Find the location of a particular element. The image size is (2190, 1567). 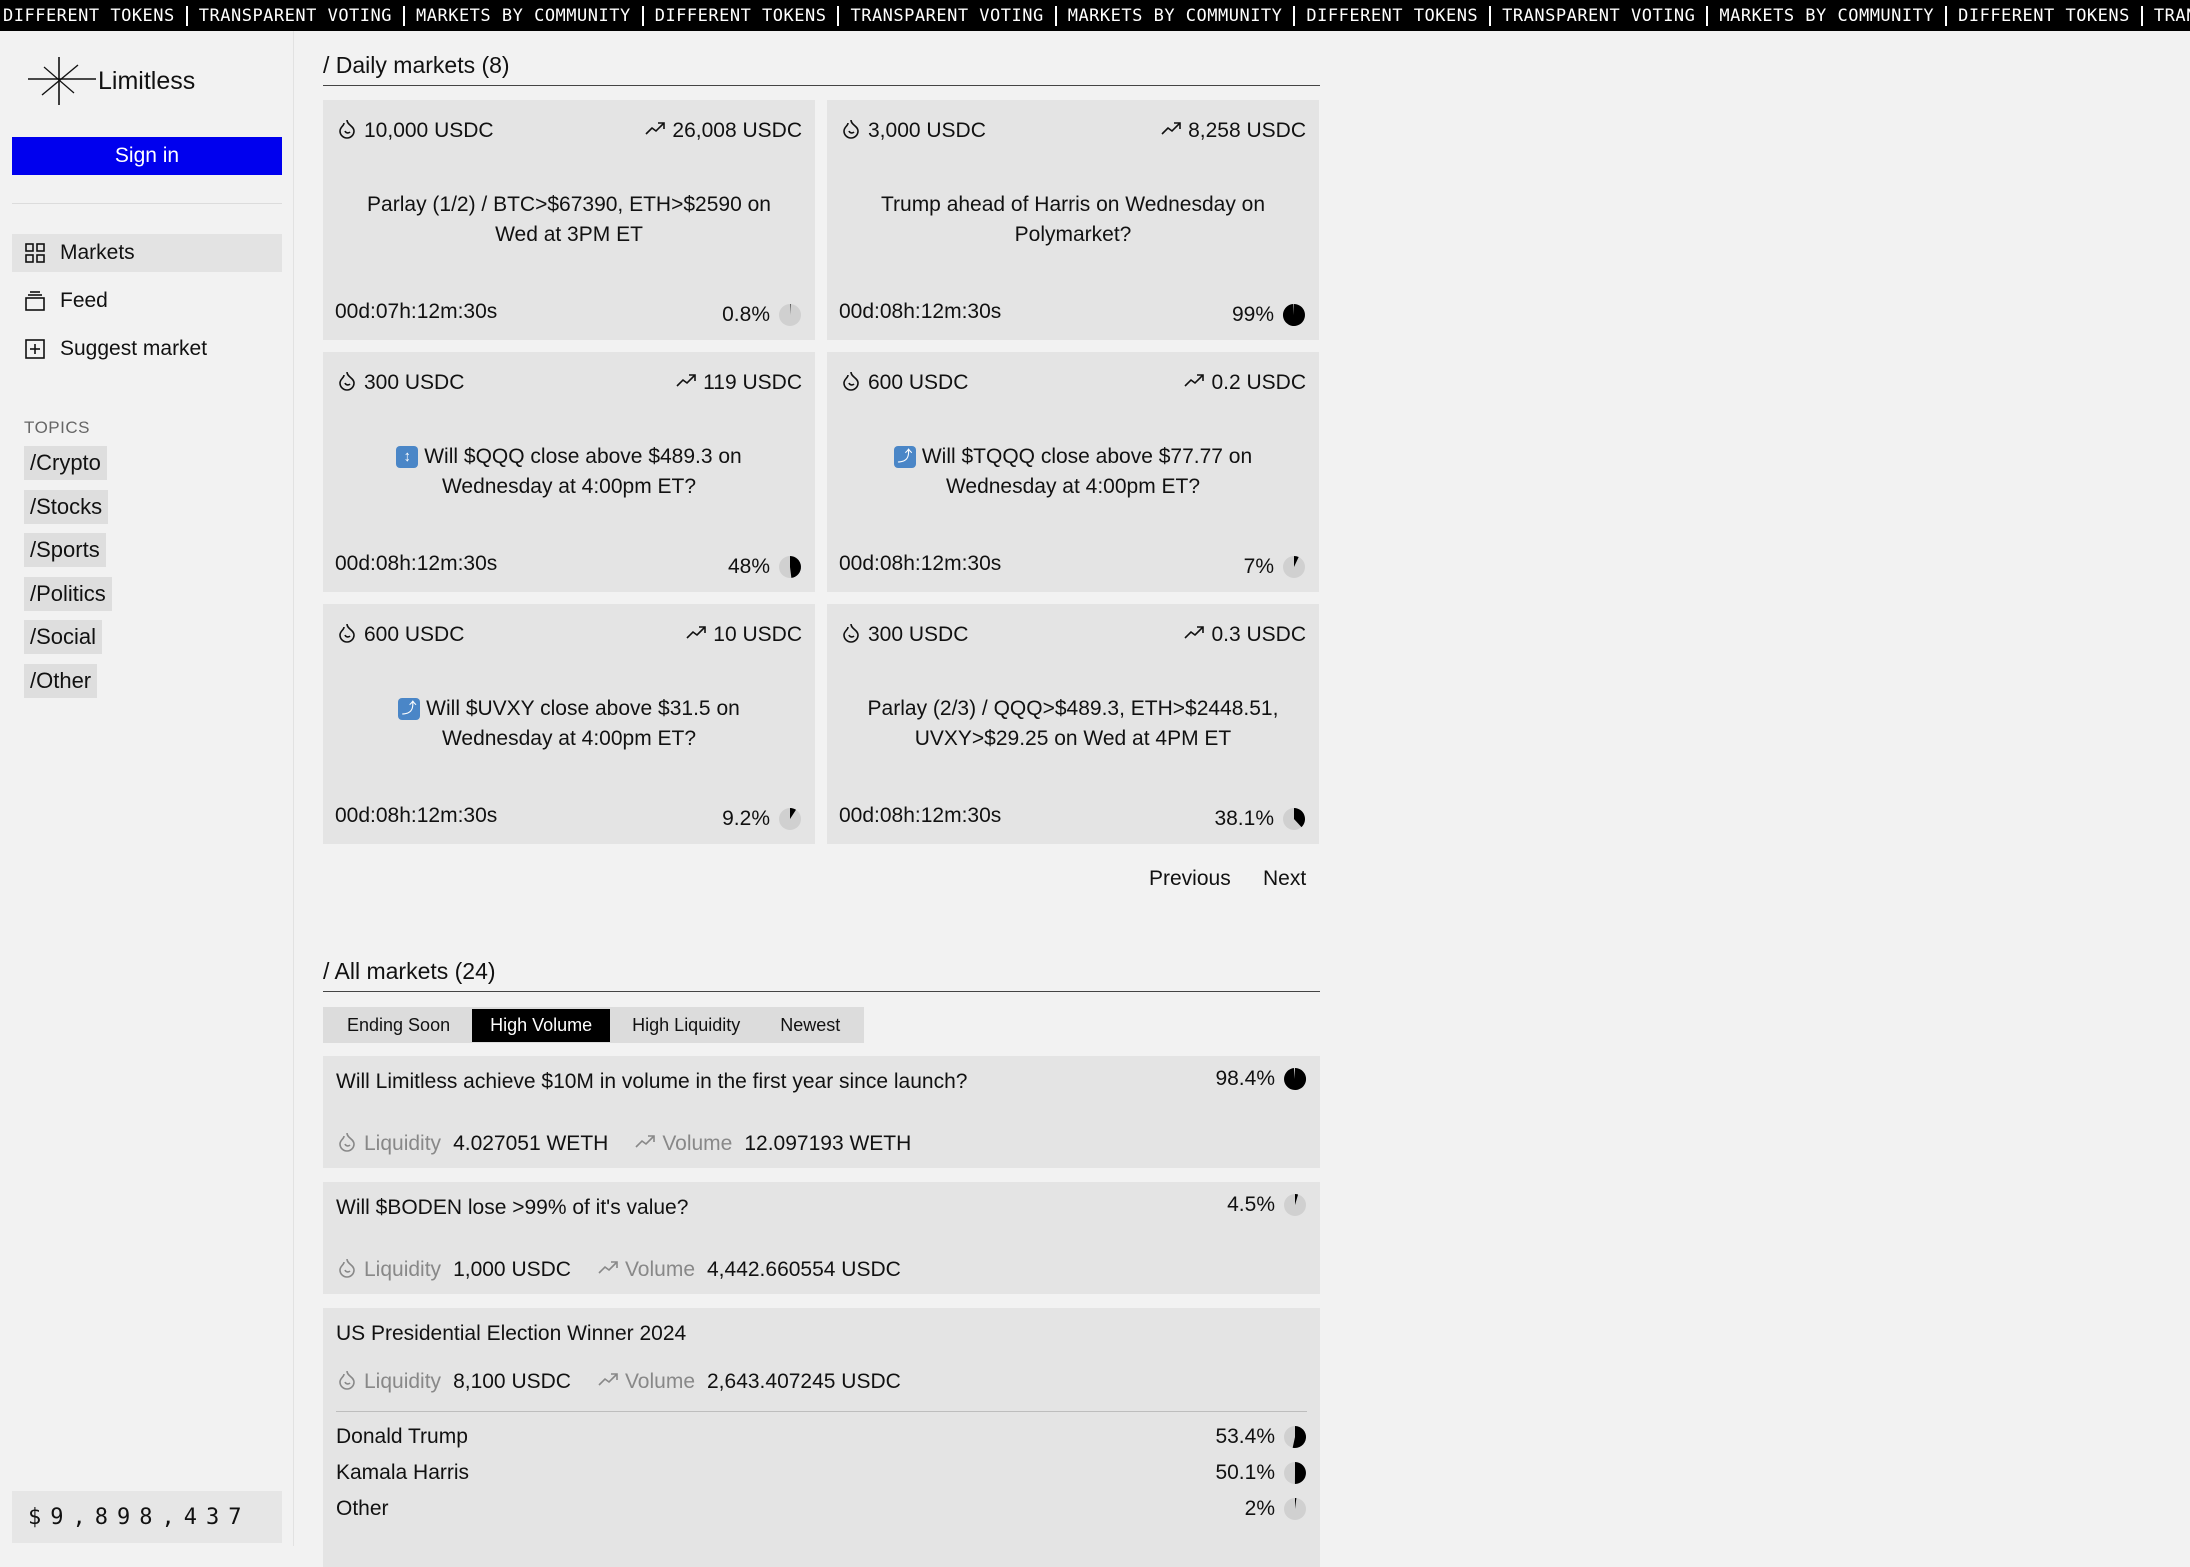

probability-label: 48% is located at coordinates (748, 566).